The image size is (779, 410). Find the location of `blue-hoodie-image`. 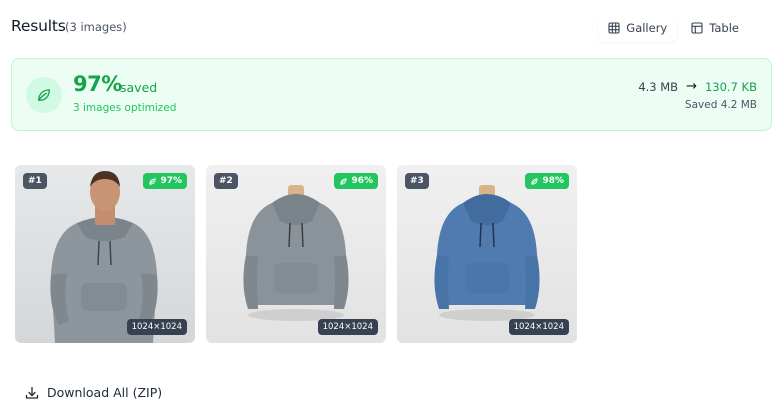

blue-hoodie-image is located at coordinates (487, 253).